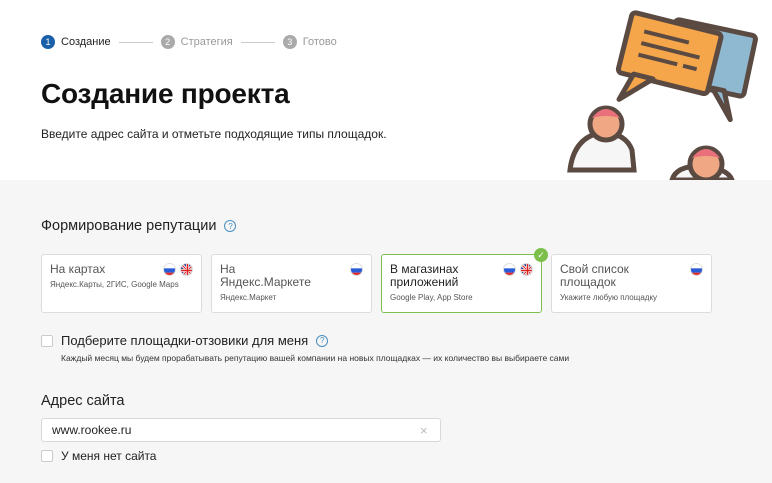  I want to click on card-subtitle: Google Play, App Store, so click(431, 297).